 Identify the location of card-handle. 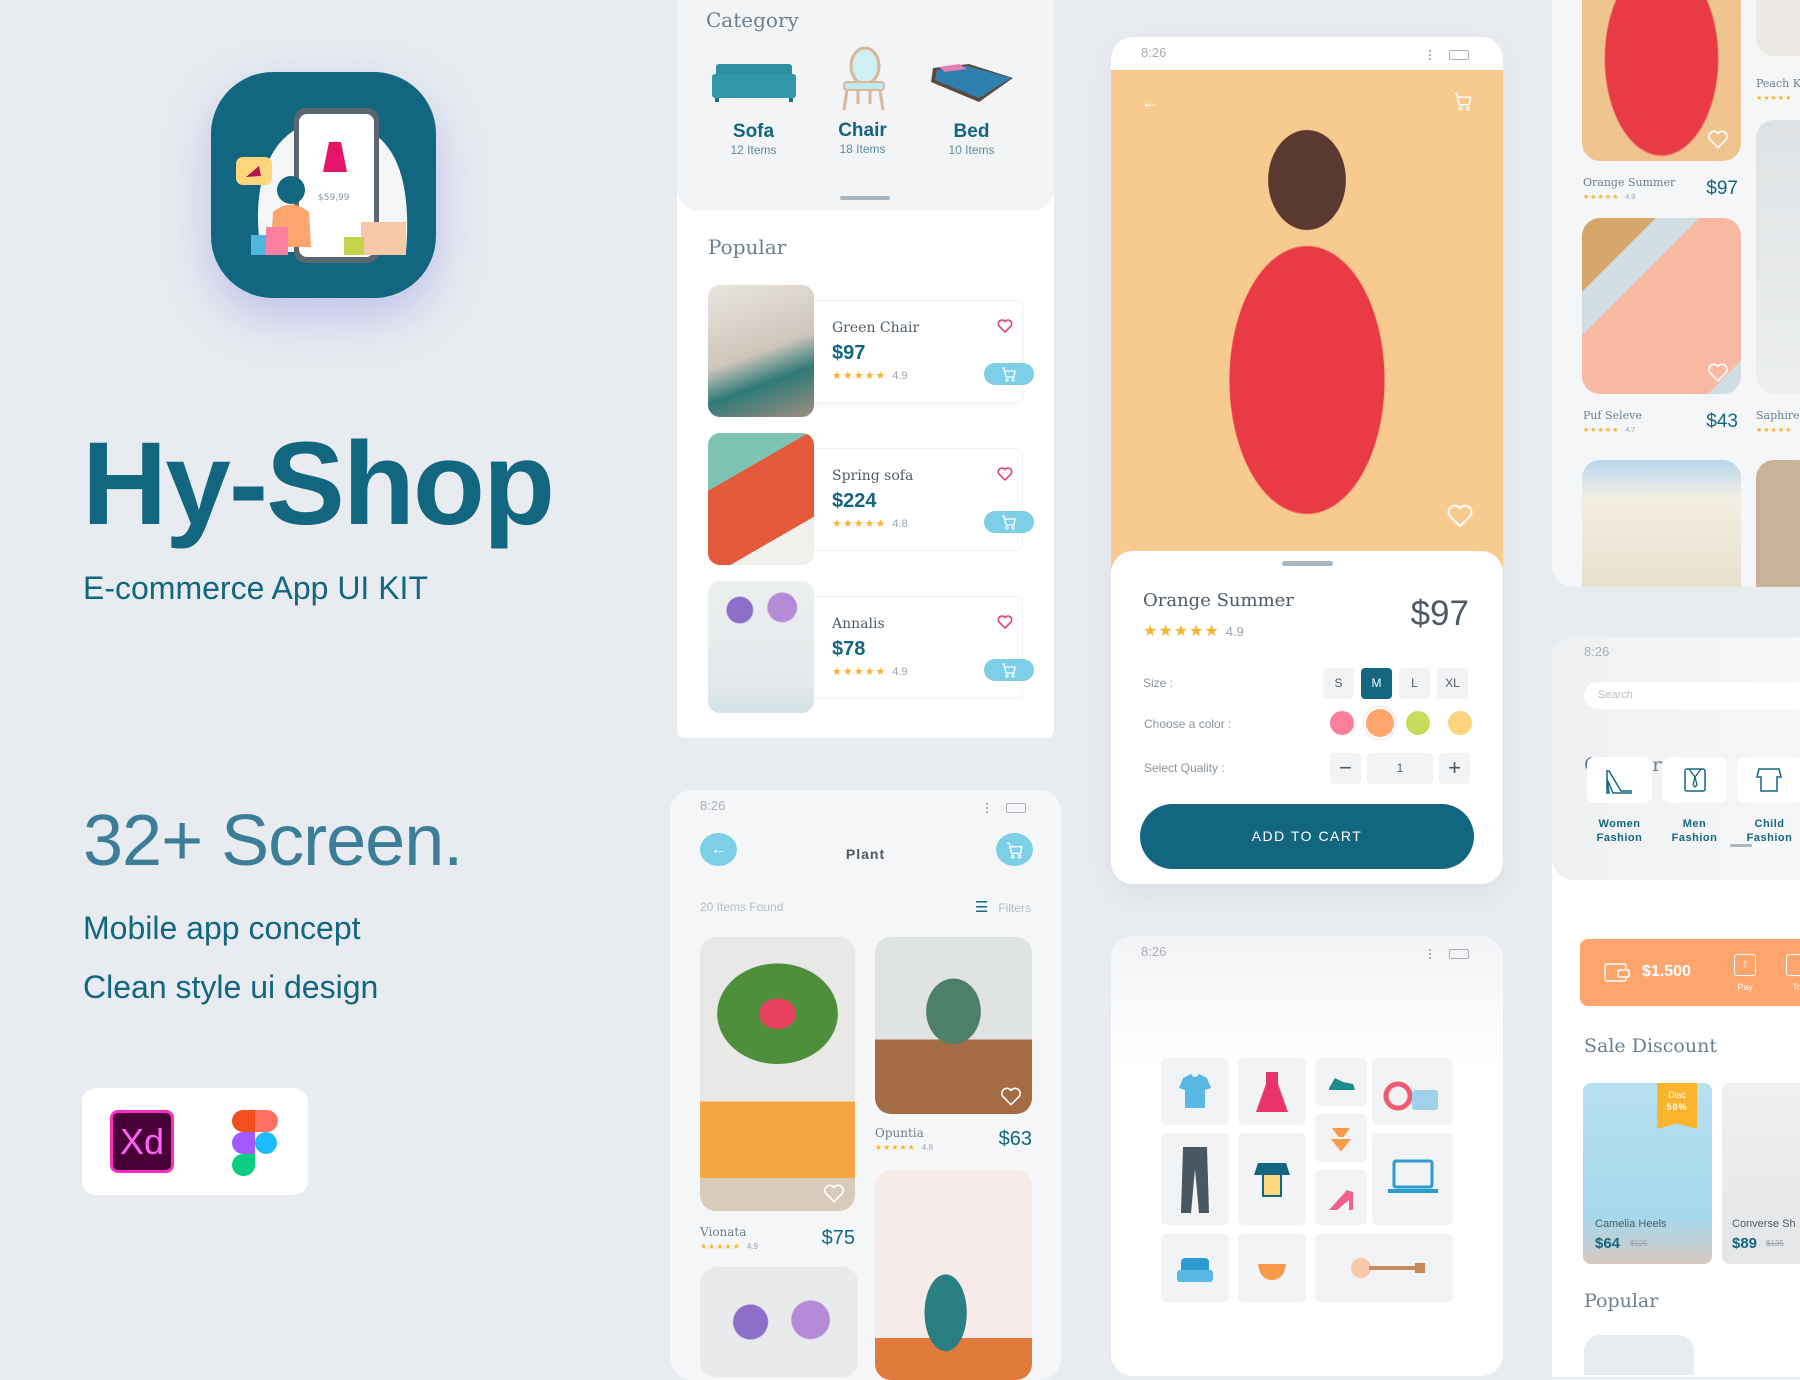
(1307, 563).